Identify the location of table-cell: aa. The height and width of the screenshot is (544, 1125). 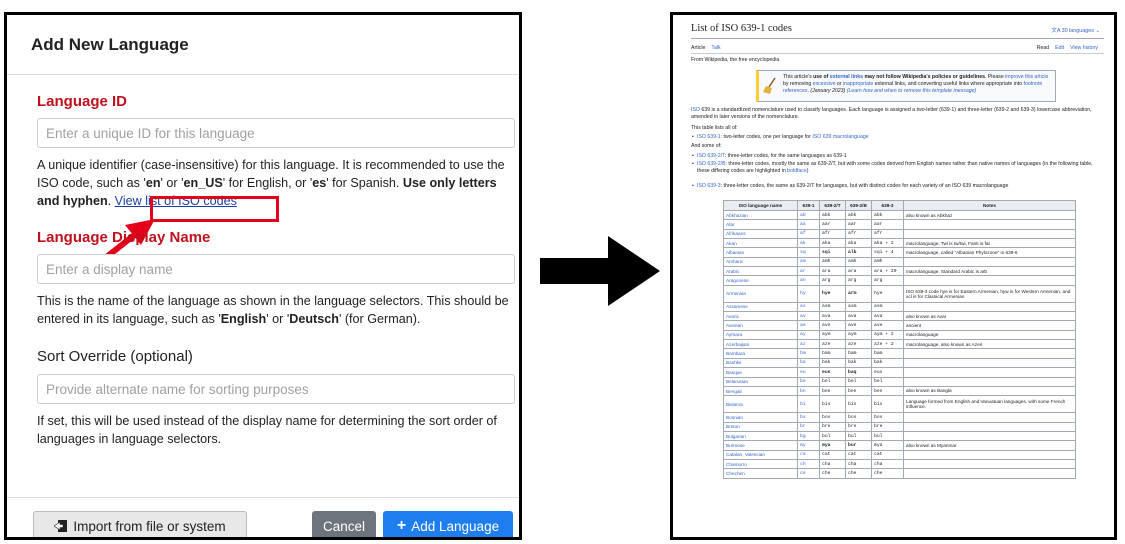
(808, 224).